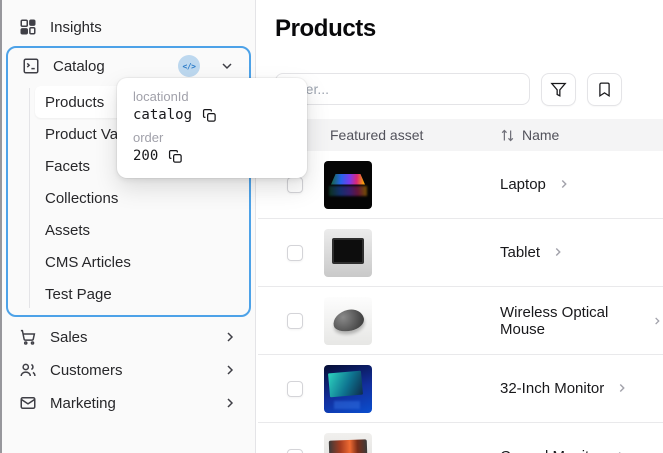 This screenshot has height=453, width=663. I want to click on users-icon, so click(28, 370).